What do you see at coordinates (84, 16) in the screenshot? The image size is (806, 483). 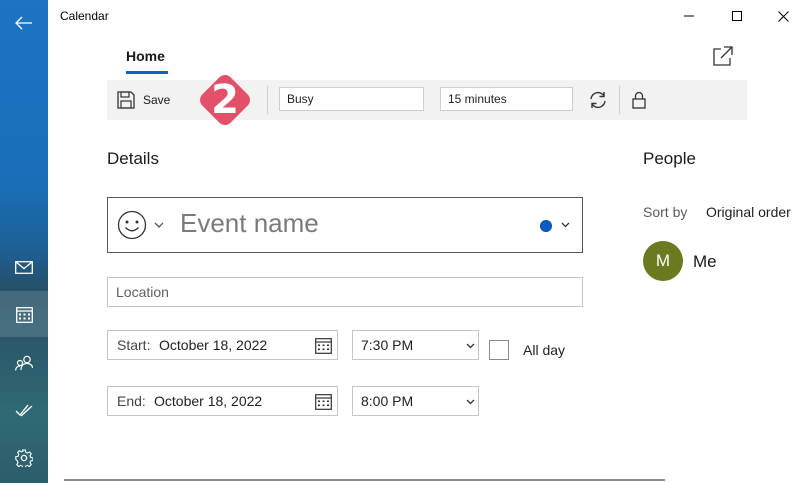 I see `window-title: Calendar` at bounding box center [84, 16].